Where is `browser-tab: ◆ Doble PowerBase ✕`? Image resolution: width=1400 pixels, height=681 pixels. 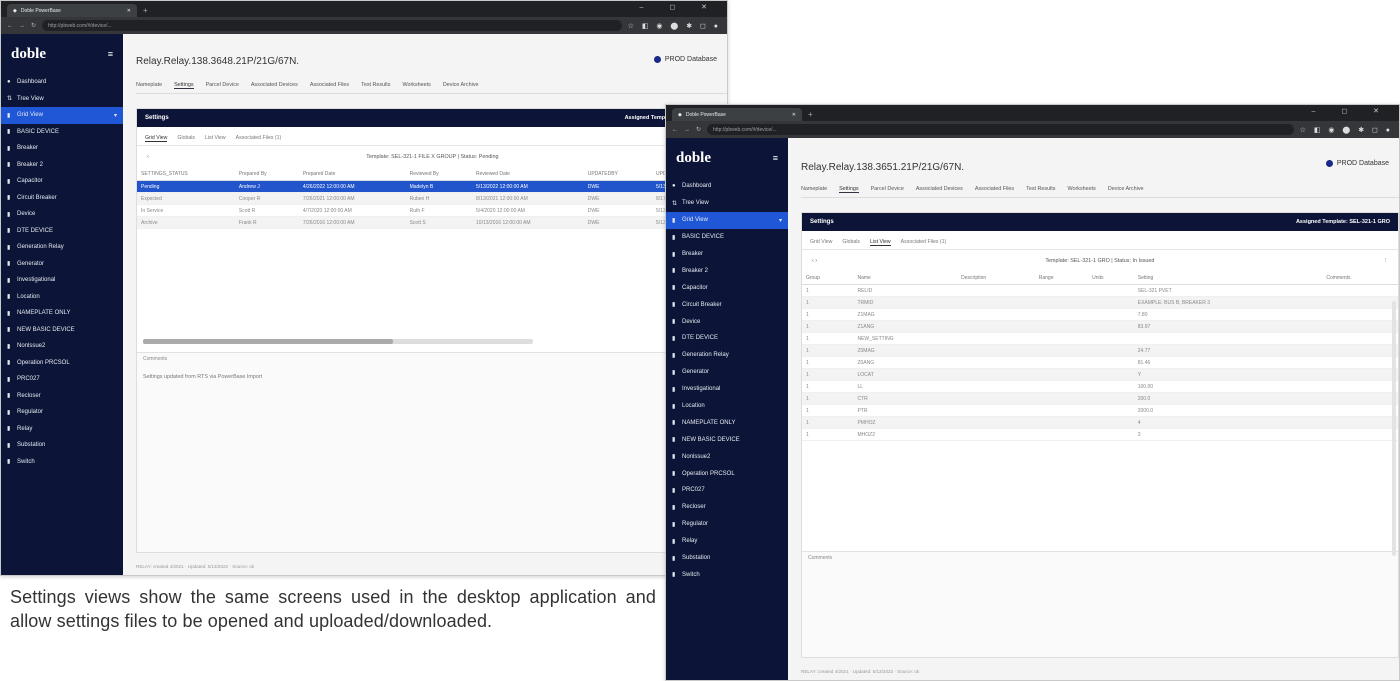 browser-tab: ◆ Doble PowerBase ✕ is located at coordinates (737, 114).